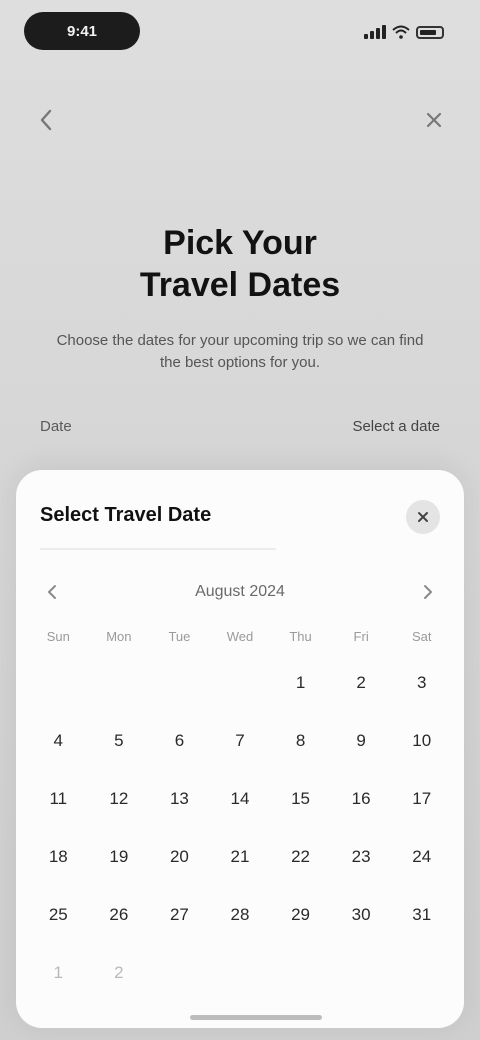 The height and width of the screenshot is (1040, 480). What do you see at coordinates (119, 857) in the screenshot?
I see `day-cell: 19` at bounding box center [119, 857].